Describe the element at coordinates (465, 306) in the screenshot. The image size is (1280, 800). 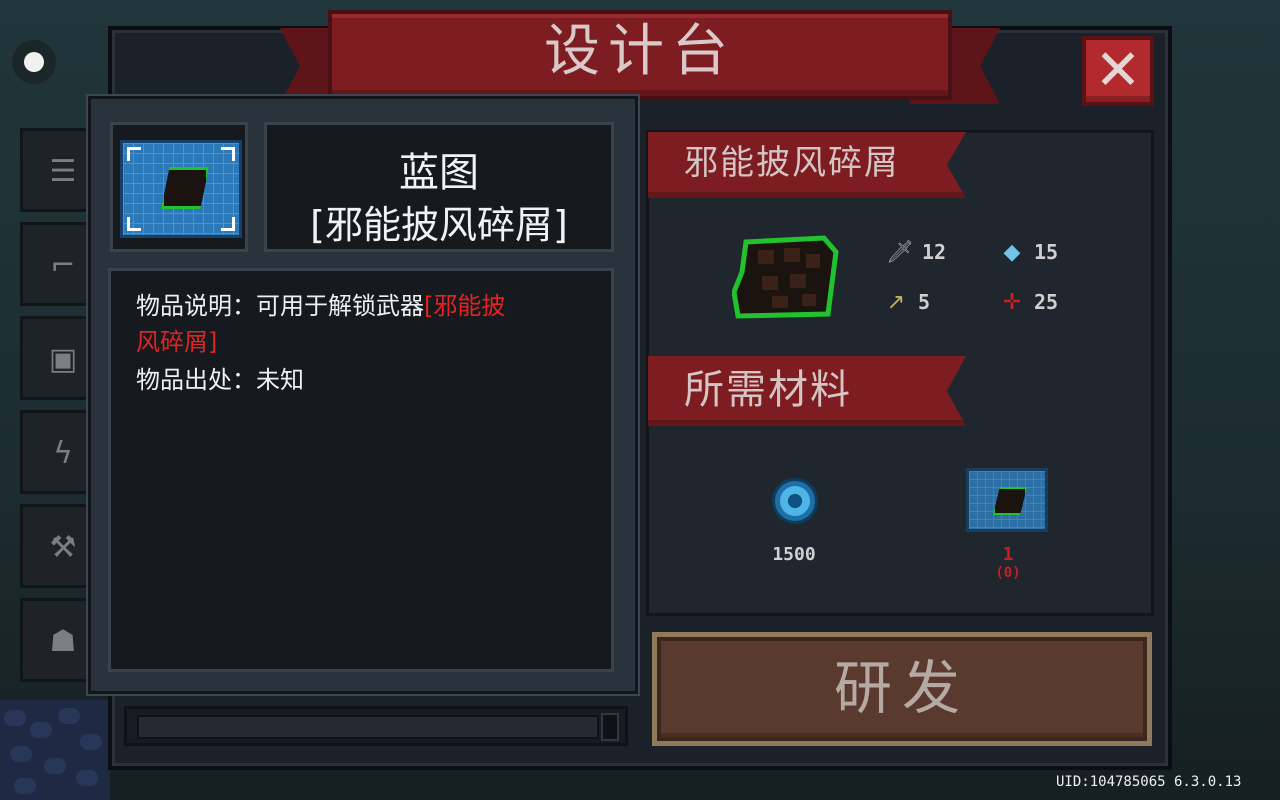
I see `weapon-name-highlight: [邪能披` at that location.